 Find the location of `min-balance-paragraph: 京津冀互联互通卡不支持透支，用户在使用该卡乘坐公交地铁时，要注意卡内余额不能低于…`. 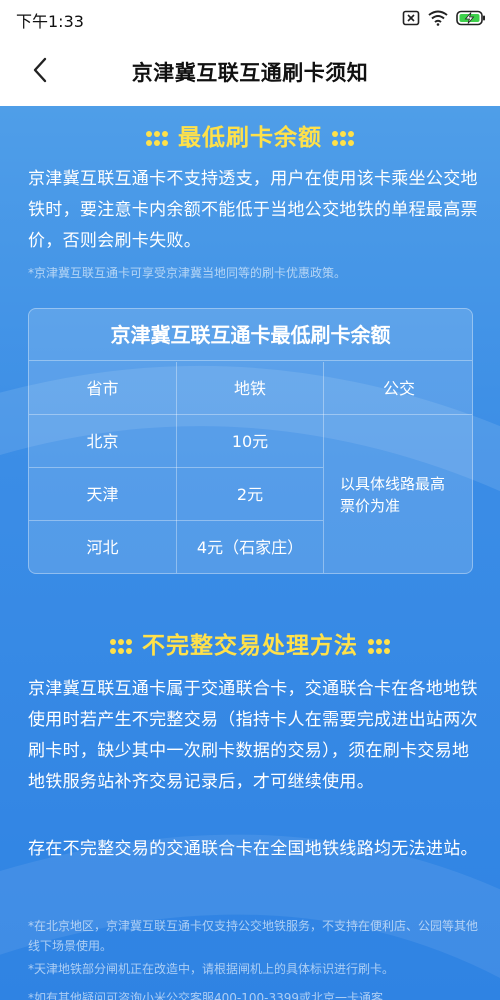

min-balance-paragraph: 京津冀互联互通卡不支持透支，用户在使用该卡乘坐公交地铁时，要注意卡内余额不能低于… is located at coordinates (253, 210).